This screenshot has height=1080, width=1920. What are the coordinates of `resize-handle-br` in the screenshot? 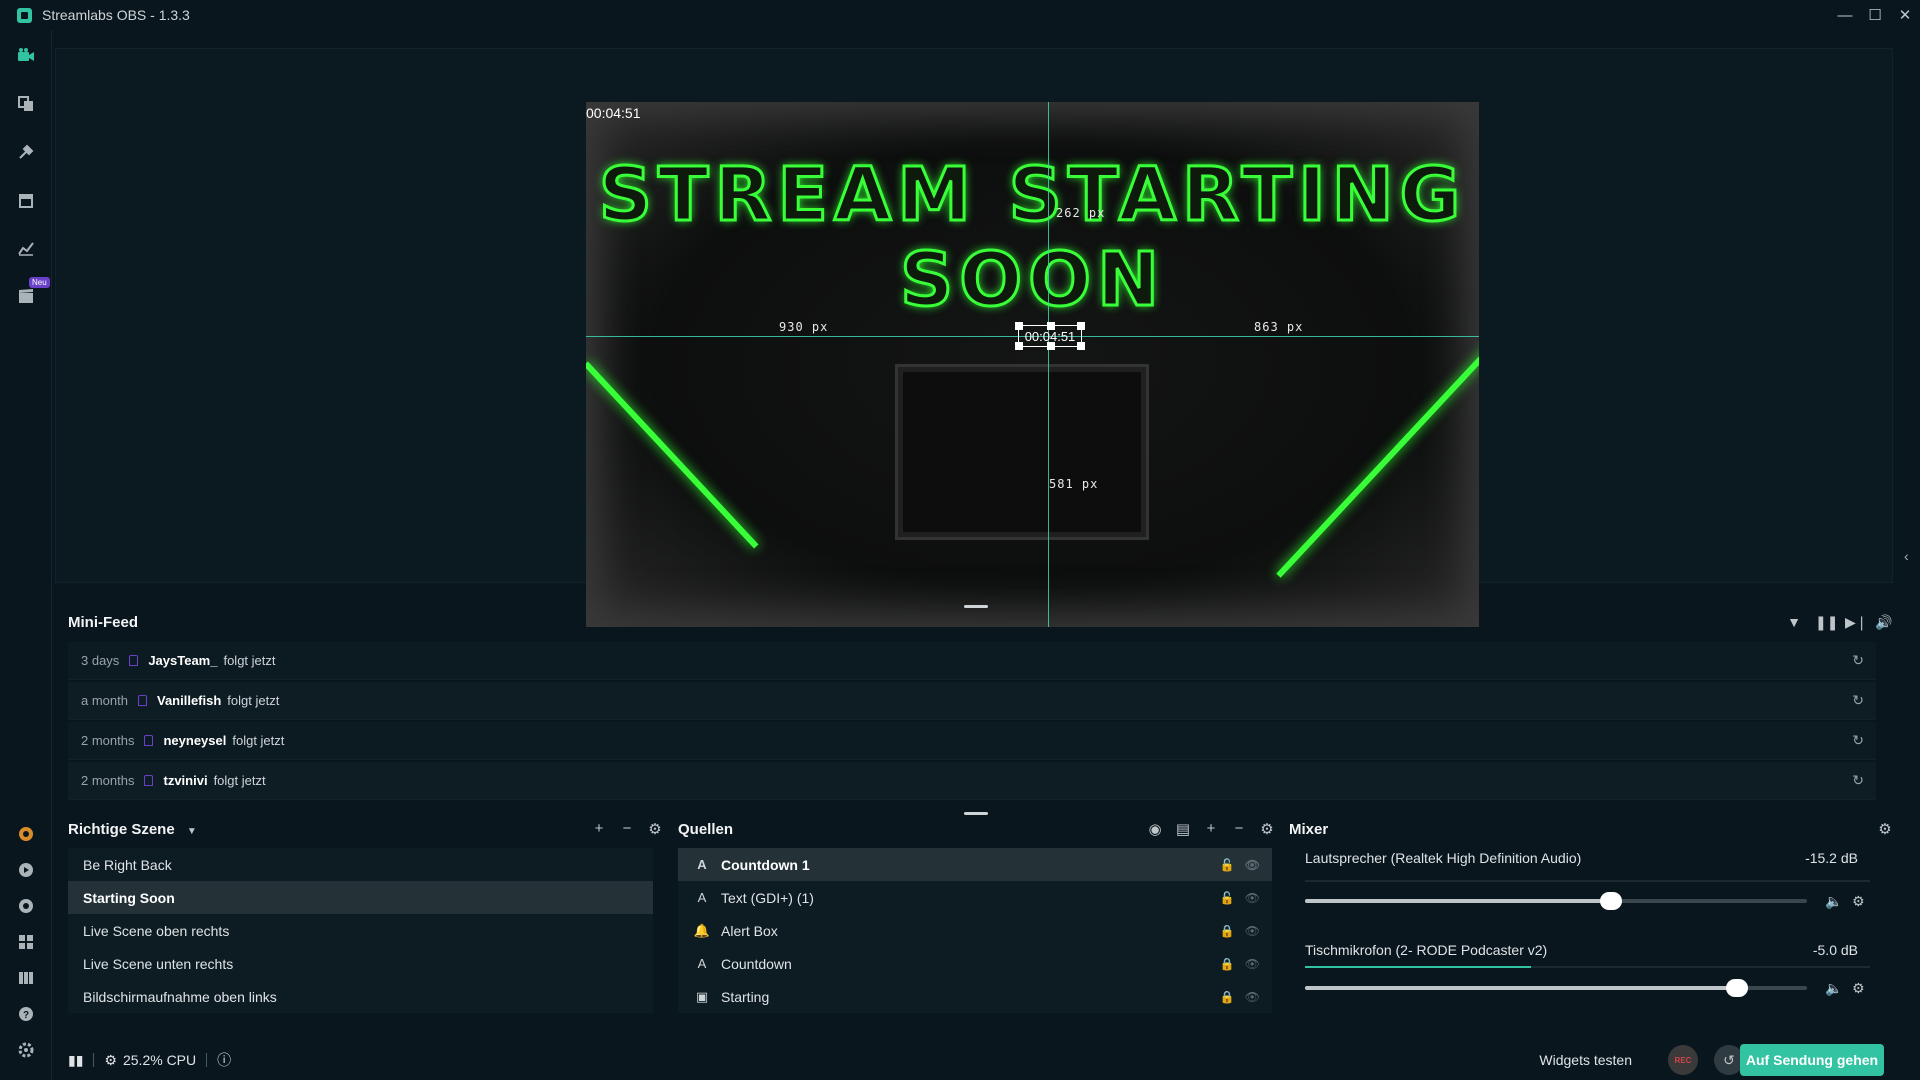 It's located at (1081, 346).